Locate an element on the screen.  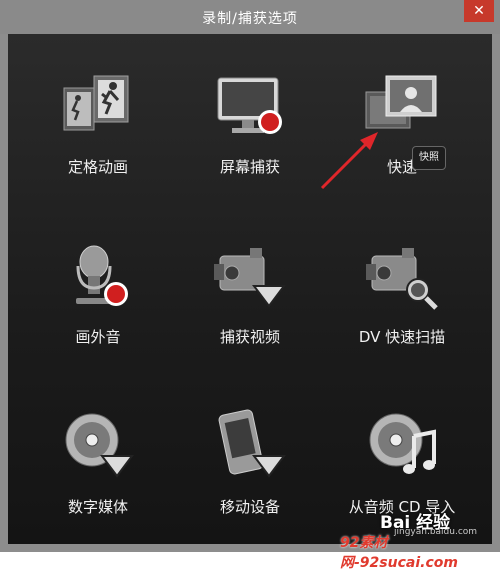
site-watermark: 92素材网-92sucai.com is located at coordinates (399, 553).